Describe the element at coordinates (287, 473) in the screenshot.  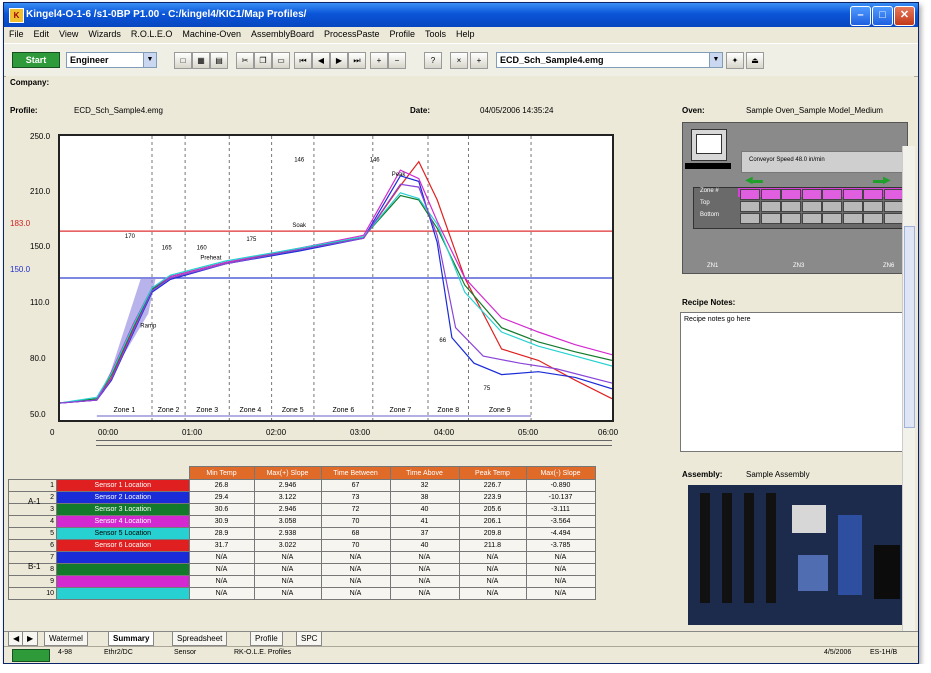
I see `column-header: Max(+) Slope` at that location.